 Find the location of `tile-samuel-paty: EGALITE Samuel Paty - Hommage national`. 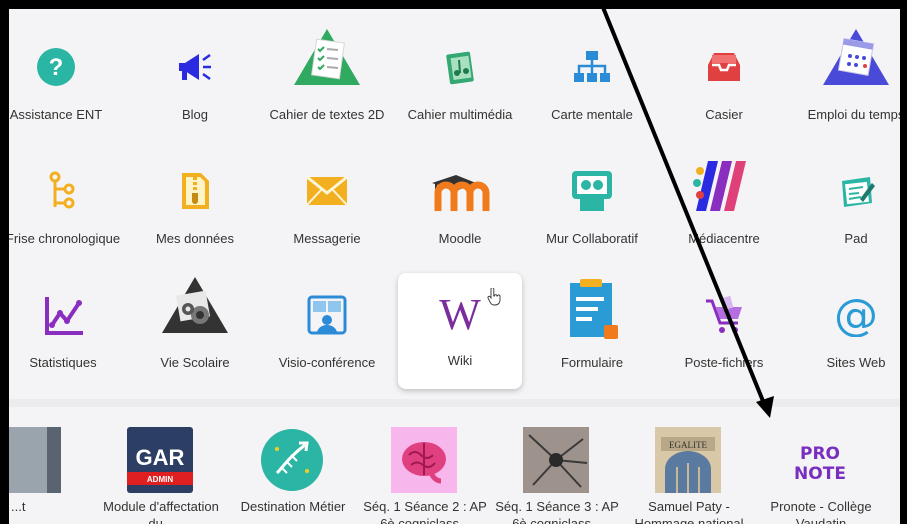

tile-samuel-paty: EGALITE Samuel Paty - Hommage national is located at coordinates (689, 470).